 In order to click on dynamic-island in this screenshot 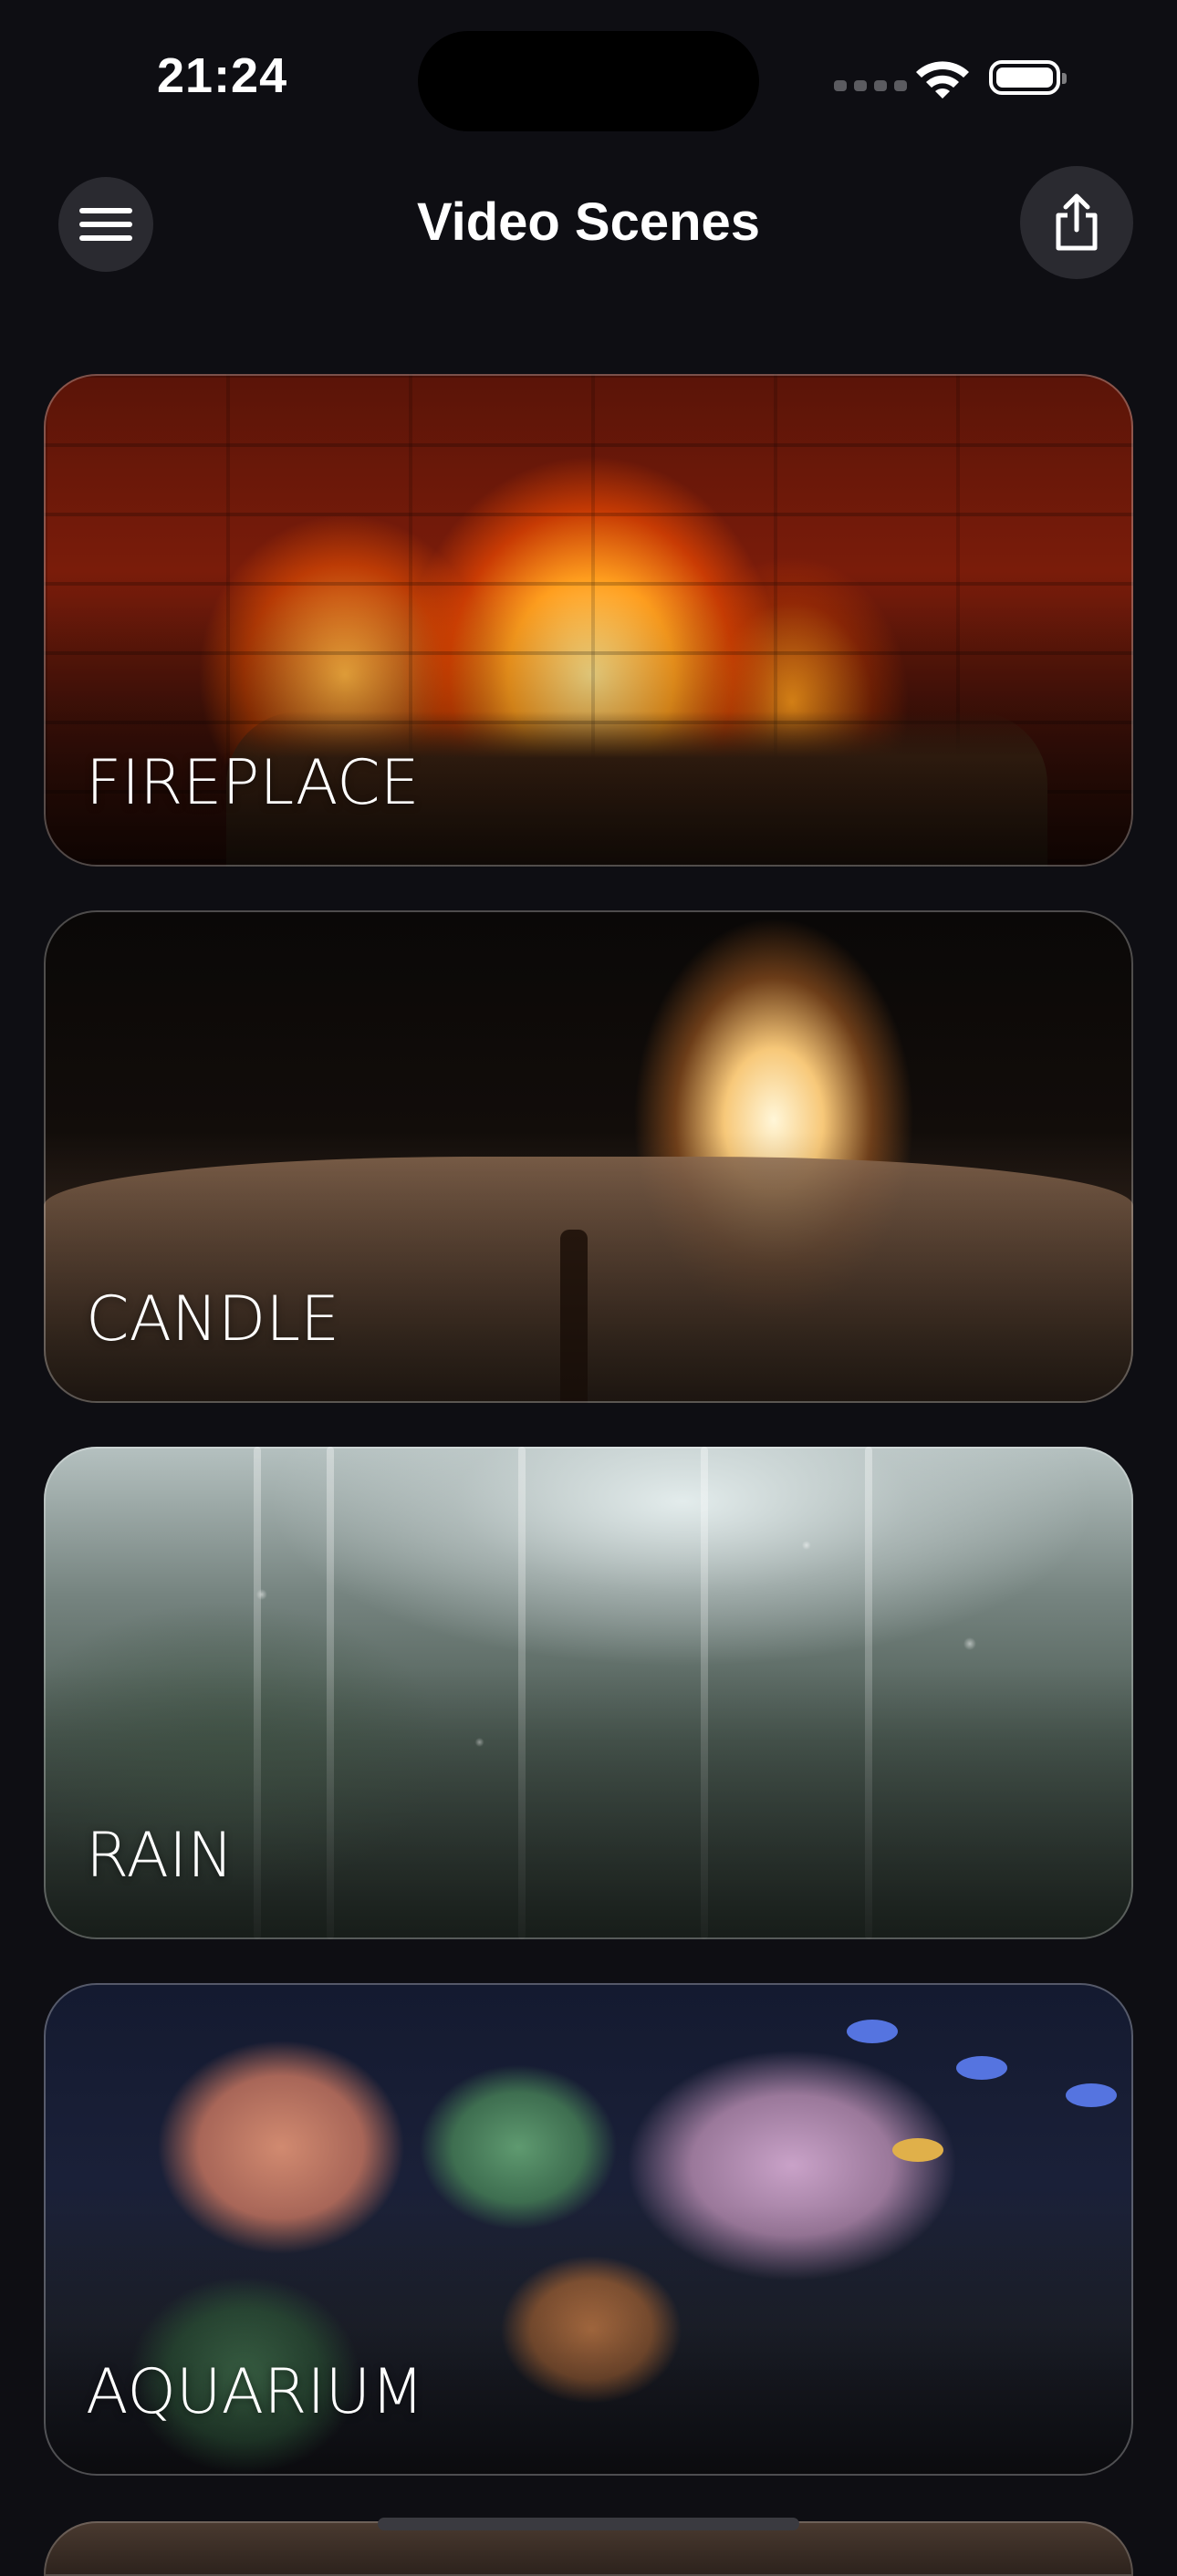, I will do `click(589, 81)`.